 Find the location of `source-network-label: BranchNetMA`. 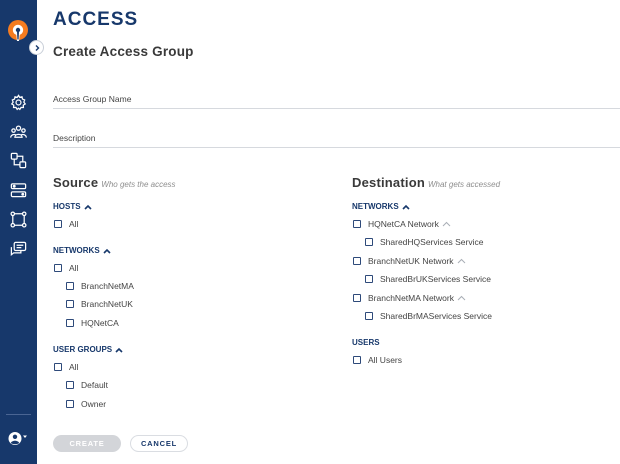

source-network-label: BranchNetMA is located at coordinates (107, 286).